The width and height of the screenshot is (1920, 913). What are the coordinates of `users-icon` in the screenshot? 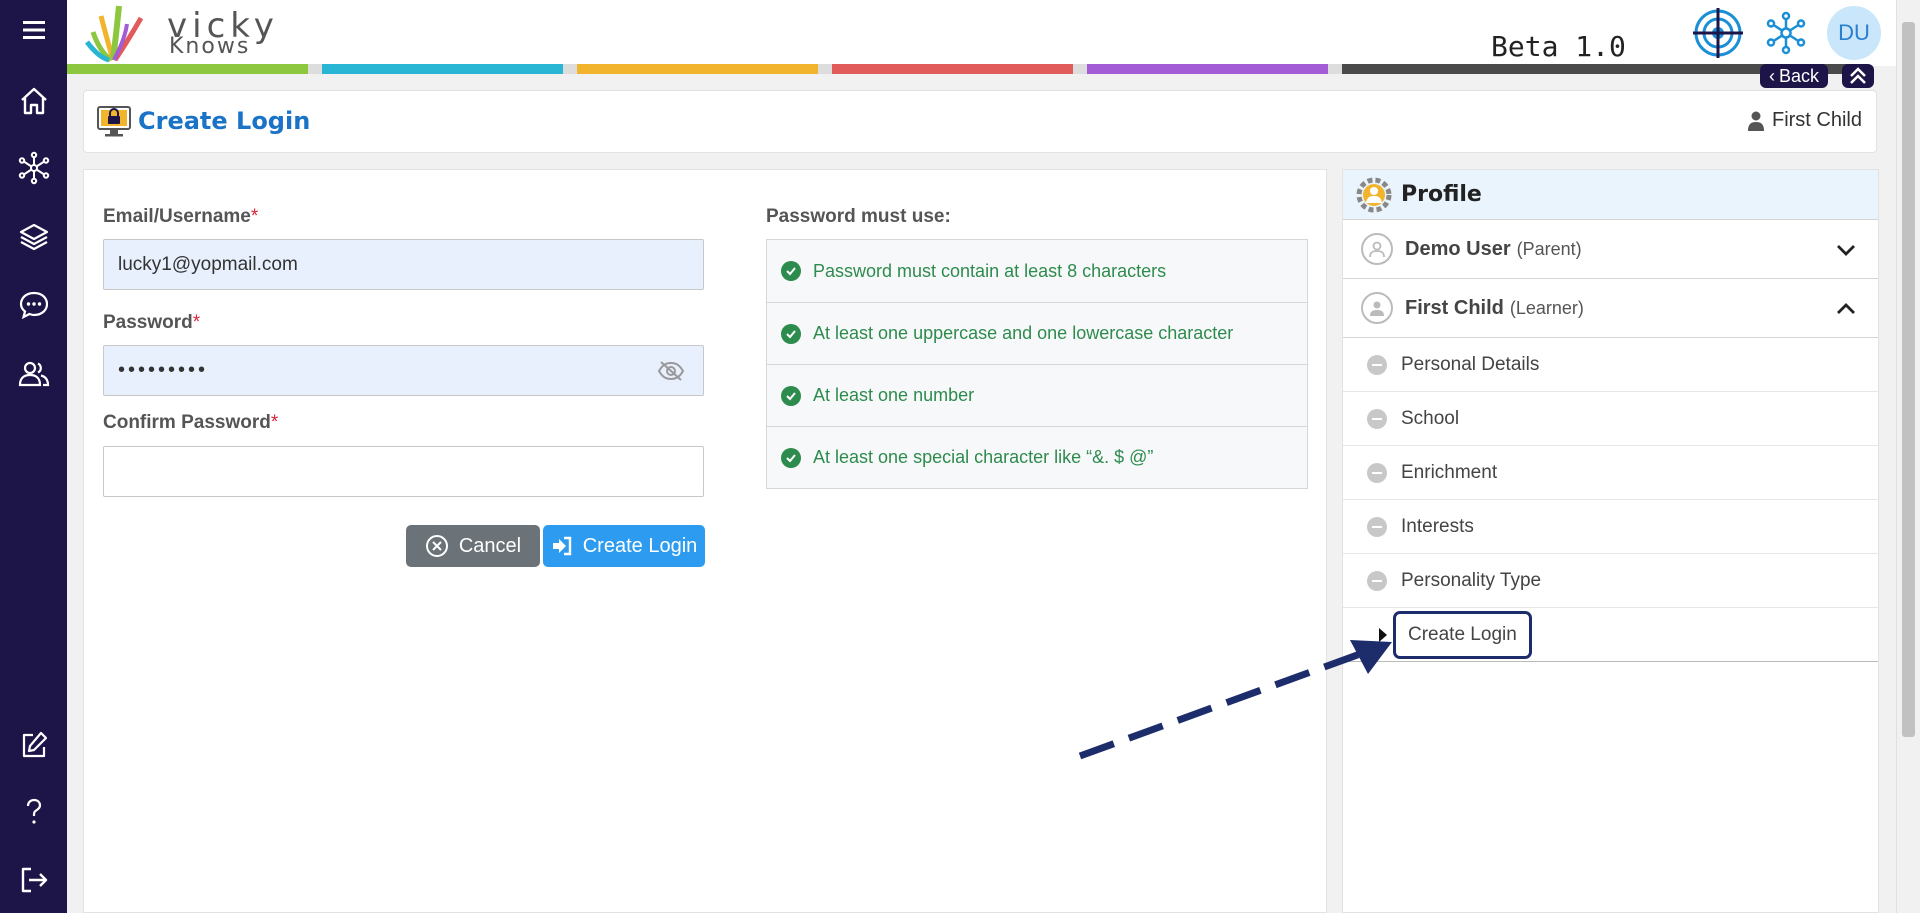 It's located at (33, 374).